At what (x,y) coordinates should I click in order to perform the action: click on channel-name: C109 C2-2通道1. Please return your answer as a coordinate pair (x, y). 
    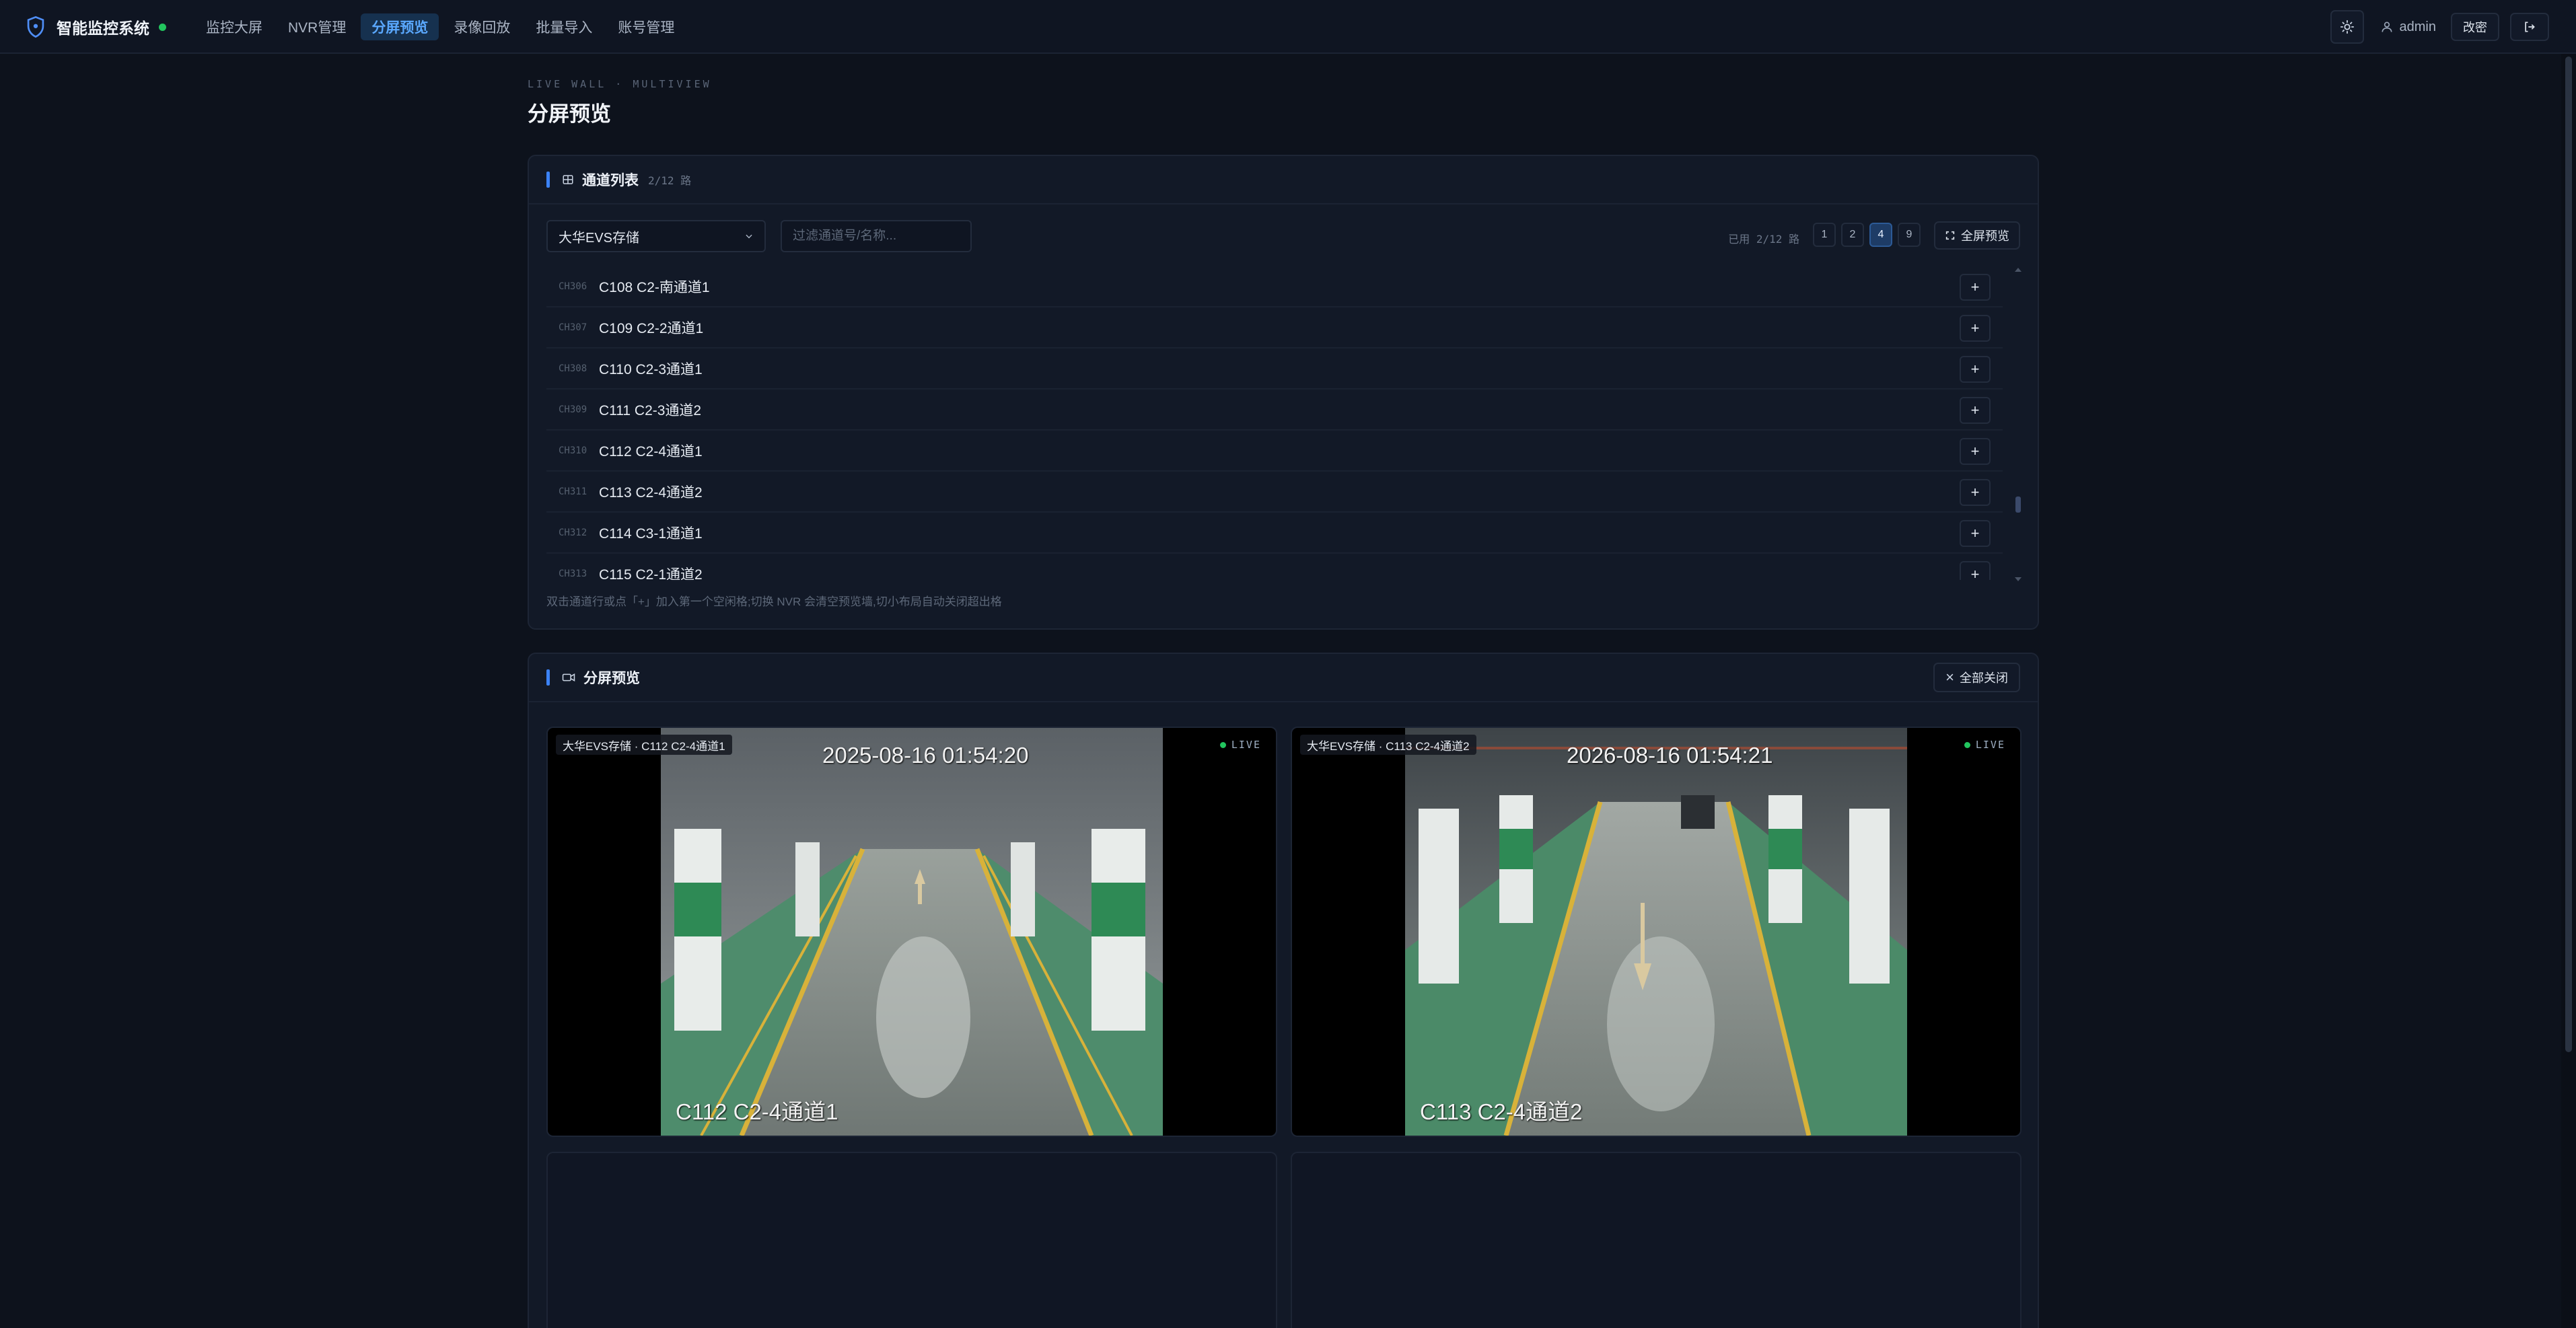
    Looking at the image, I should click on (651, 328).